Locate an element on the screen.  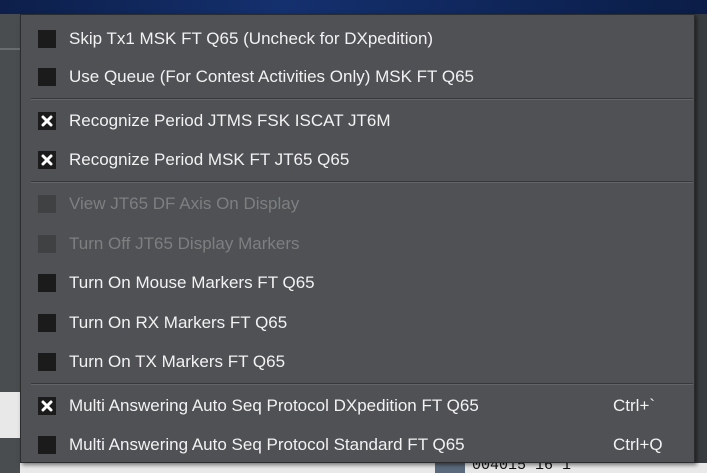
menu-item-recognize-period-jtms: Recognize Period JTMS FSK ISCAT JT6M is located at coordinates (357, 121).